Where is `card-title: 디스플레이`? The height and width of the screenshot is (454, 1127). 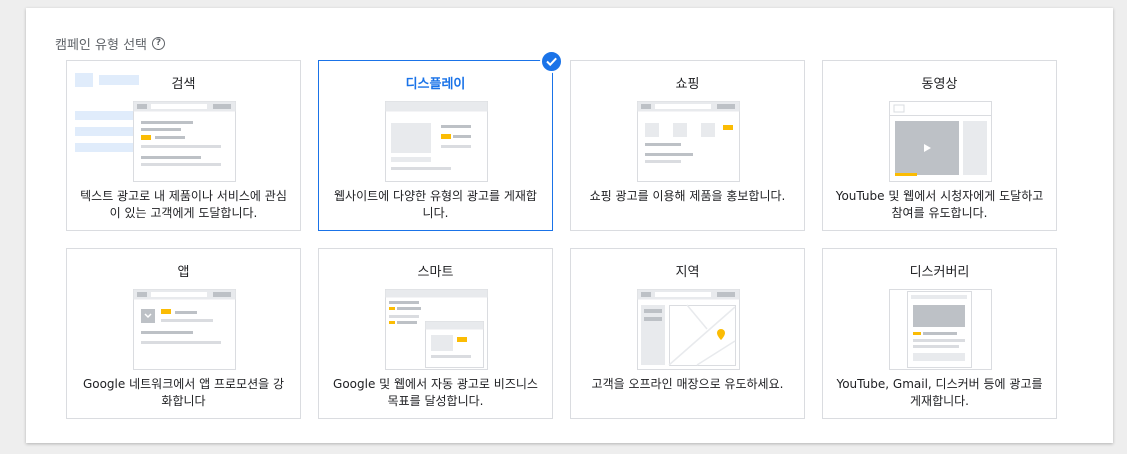
card-title: 디스플레이 is located at coordinates (435, 84).